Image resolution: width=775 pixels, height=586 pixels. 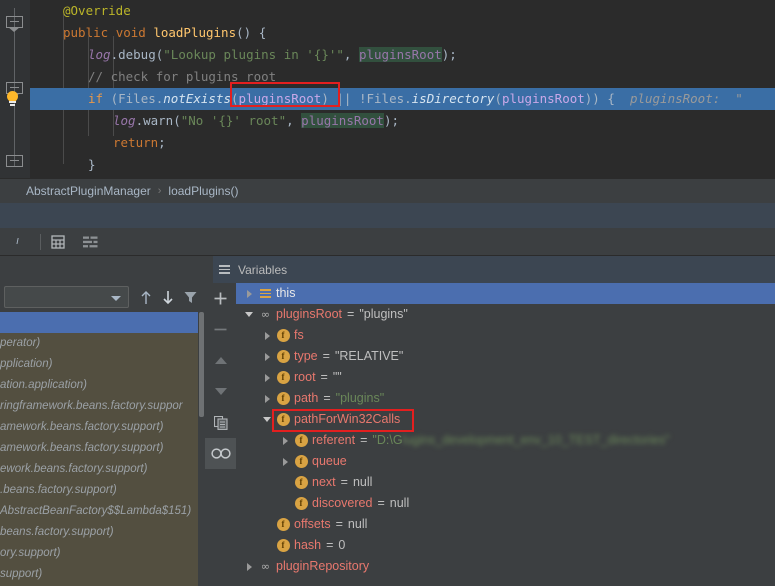 I want to click on copy-value-button, so click(x=220, y=422).